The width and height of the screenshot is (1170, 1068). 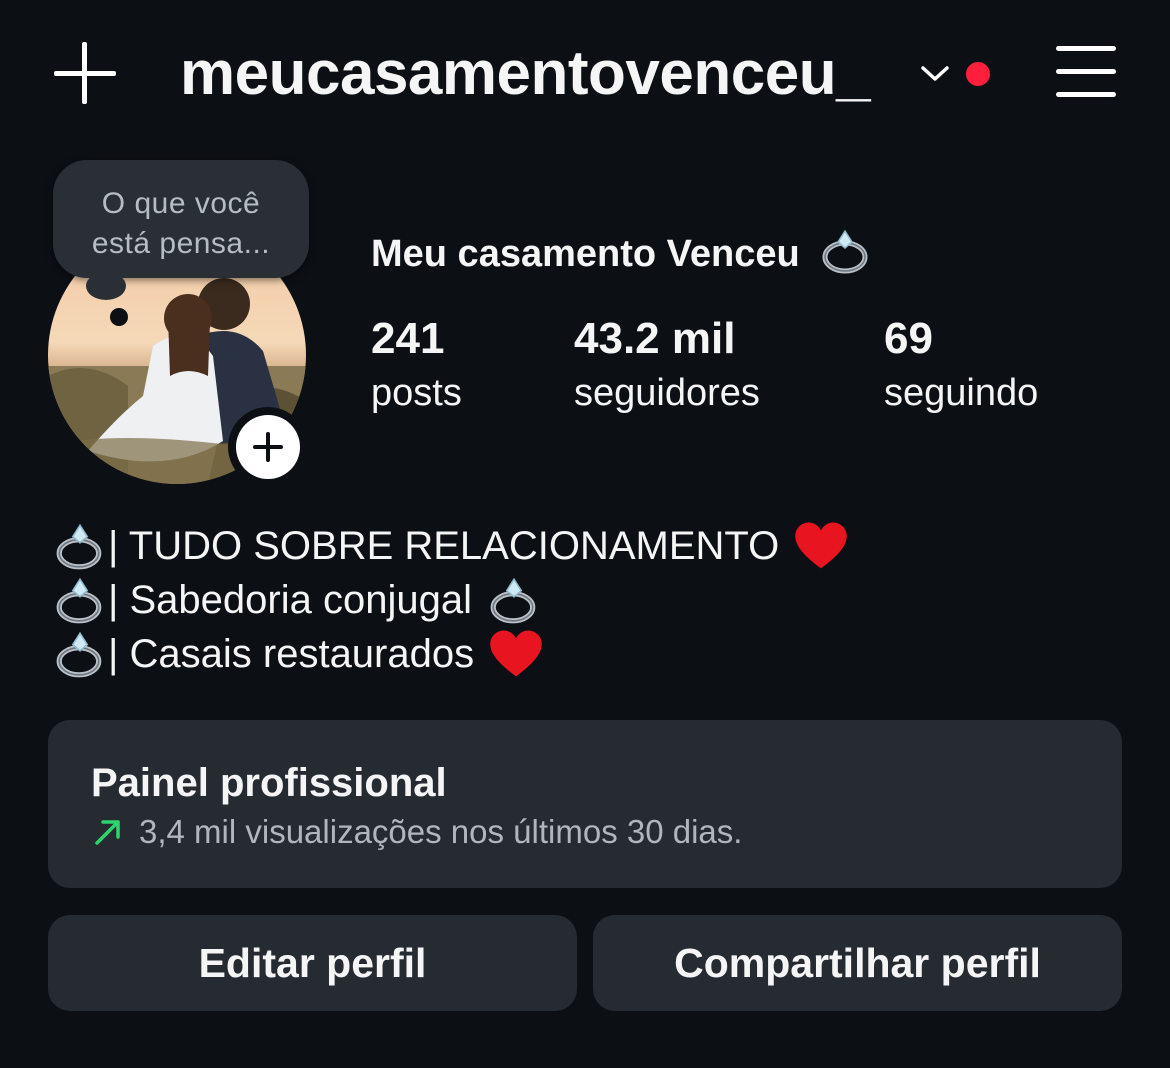 What do you see at coordinates (935, 73) in the screenshot?
I see `chevron-down-icon` at bounding box center [935, 73].